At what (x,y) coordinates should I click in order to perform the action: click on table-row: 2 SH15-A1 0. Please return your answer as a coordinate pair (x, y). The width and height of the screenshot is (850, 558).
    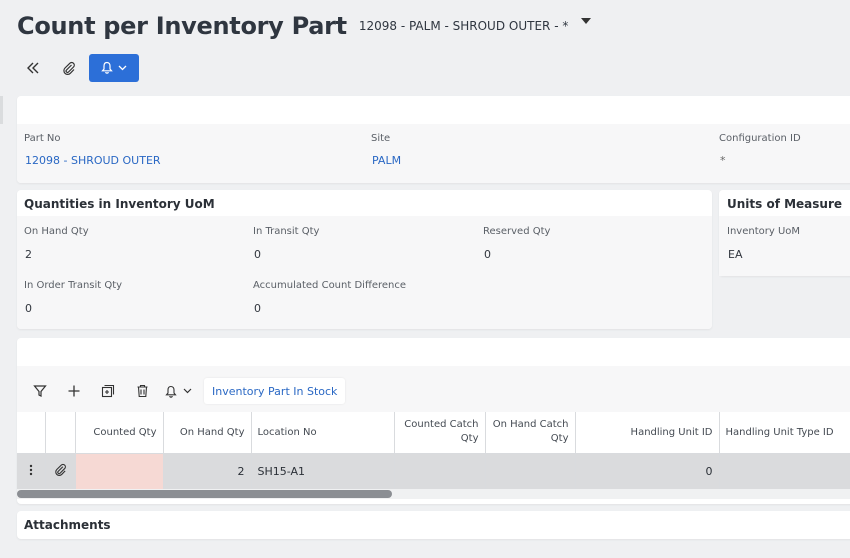
    Looking at the image, I should click on (433, 471).